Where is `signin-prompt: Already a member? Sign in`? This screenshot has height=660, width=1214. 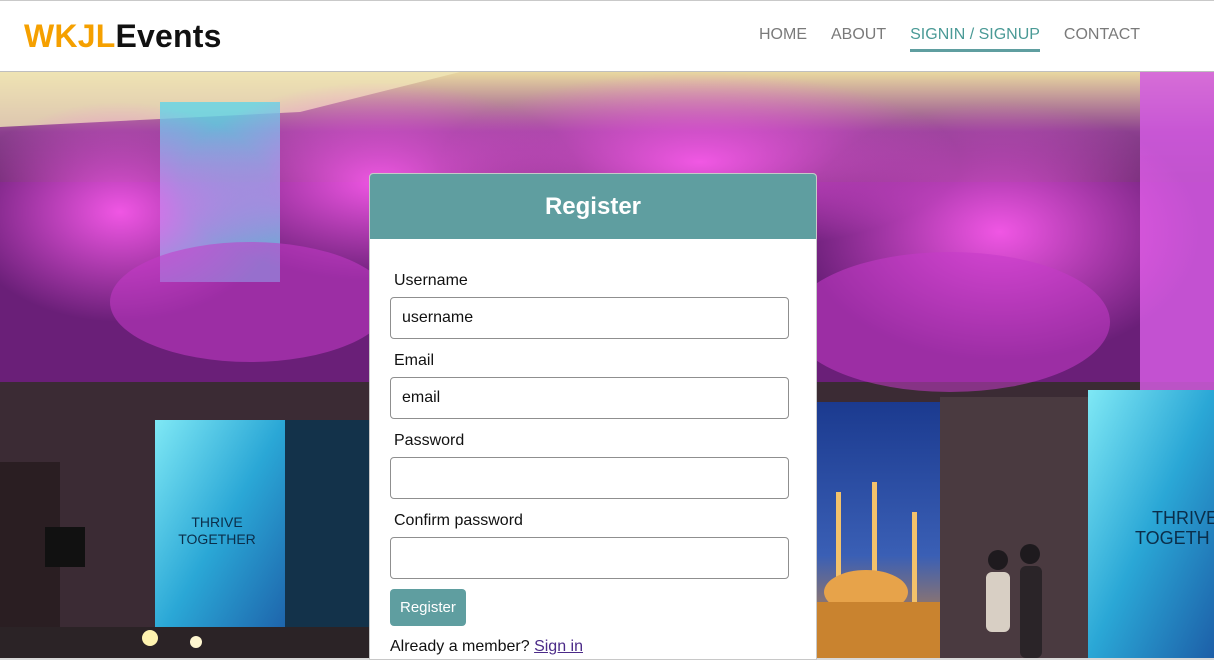 signin-prompt: Already a member? Sign in is located at coordinates (589, 647).